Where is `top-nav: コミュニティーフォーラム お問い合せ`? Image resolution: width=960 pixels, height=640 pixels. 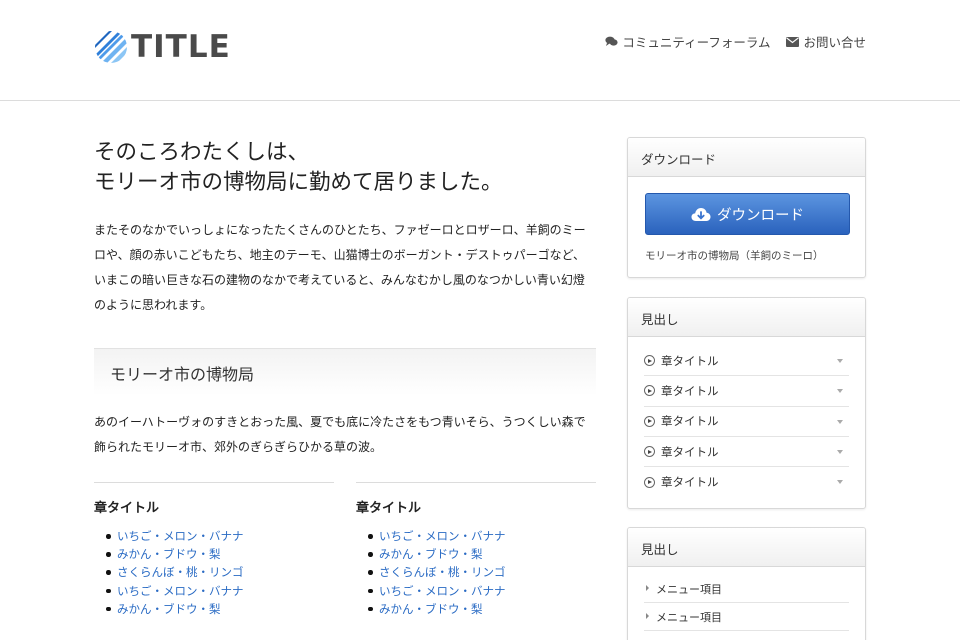 top-nav: コミュニティーフォーラム お問い合せ is located at coordinates (735, 41).